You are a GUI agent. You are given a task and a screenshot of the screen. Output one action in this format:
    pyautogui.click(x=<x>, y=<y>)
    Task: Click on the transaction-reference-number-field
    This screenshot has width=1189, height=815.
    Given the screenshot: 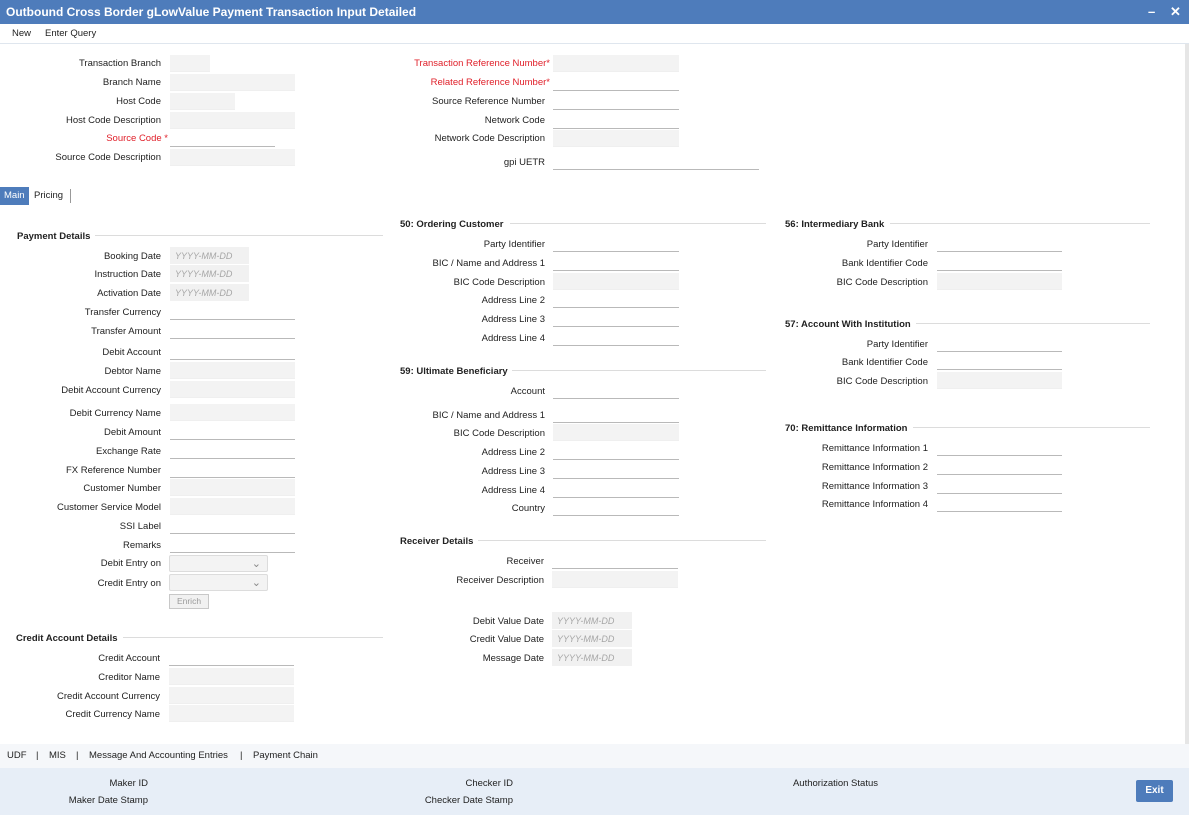 What is the action you would take?
    pyautogui.click(x=616, y=63)
    